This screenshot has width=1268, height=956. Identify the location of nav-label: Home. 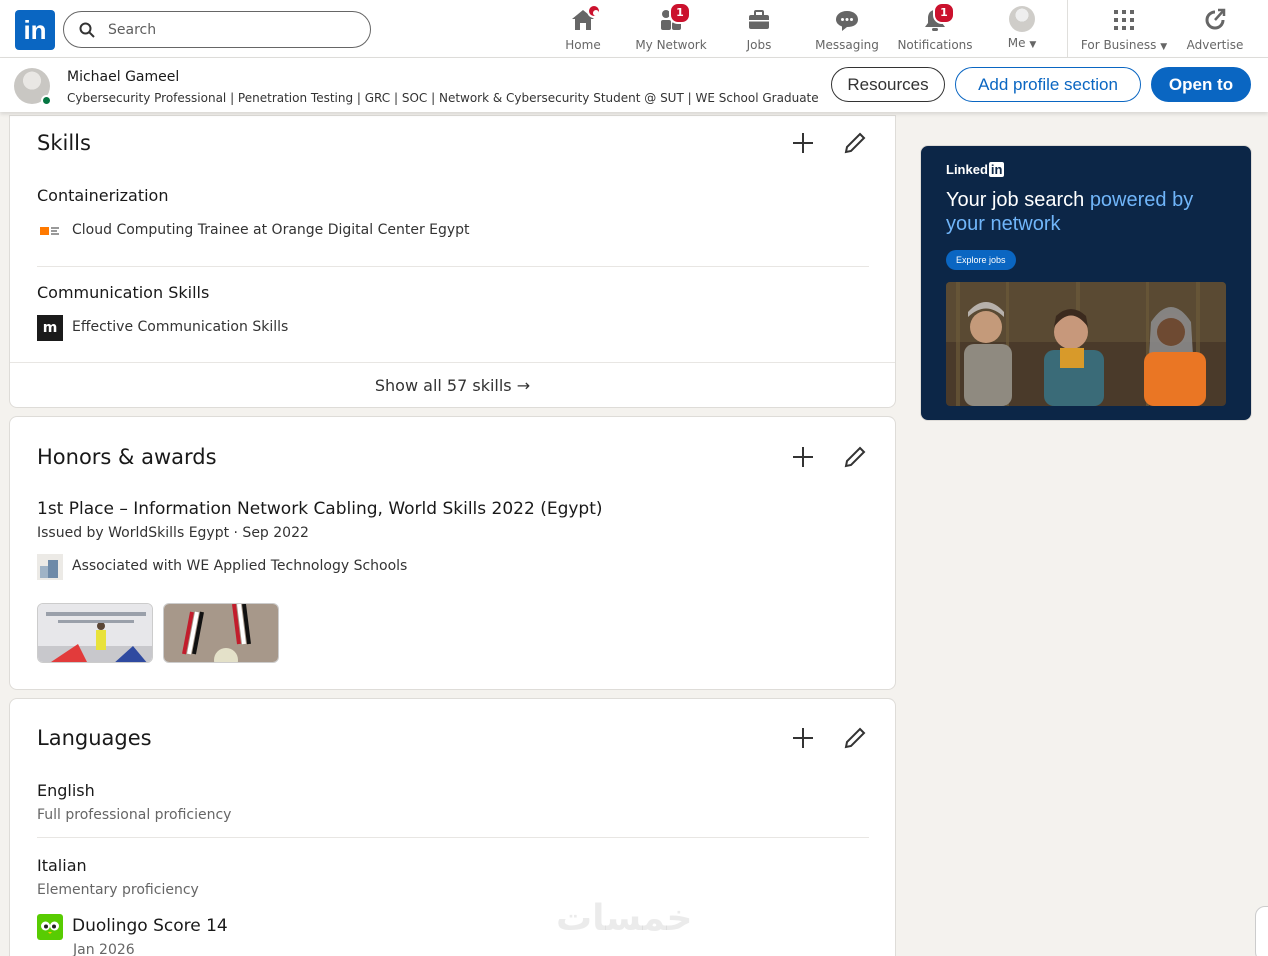
(583, 45).